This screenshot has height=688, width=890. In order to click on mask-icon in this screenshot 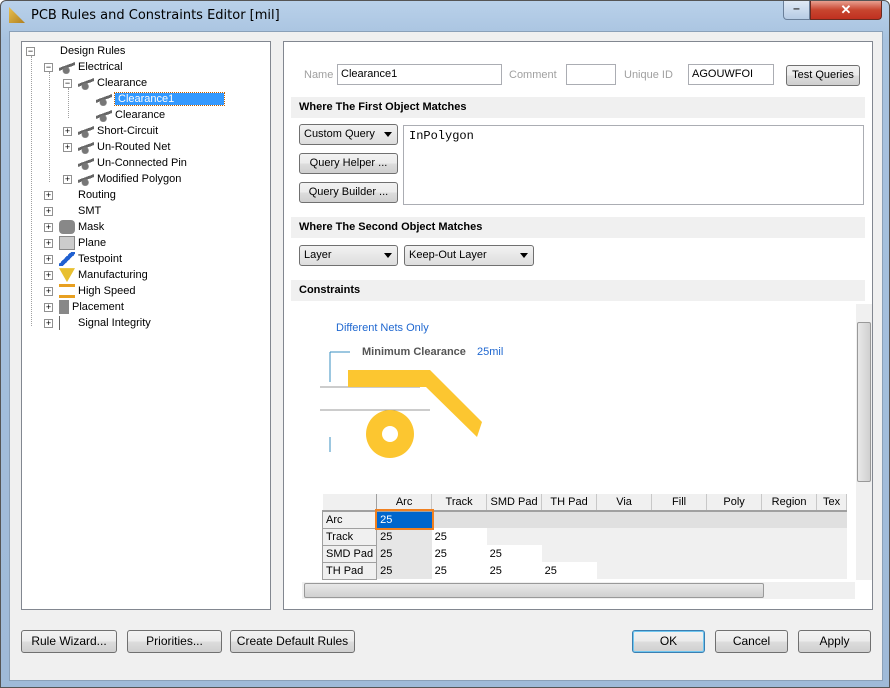, I will do `click(67, 227)`.